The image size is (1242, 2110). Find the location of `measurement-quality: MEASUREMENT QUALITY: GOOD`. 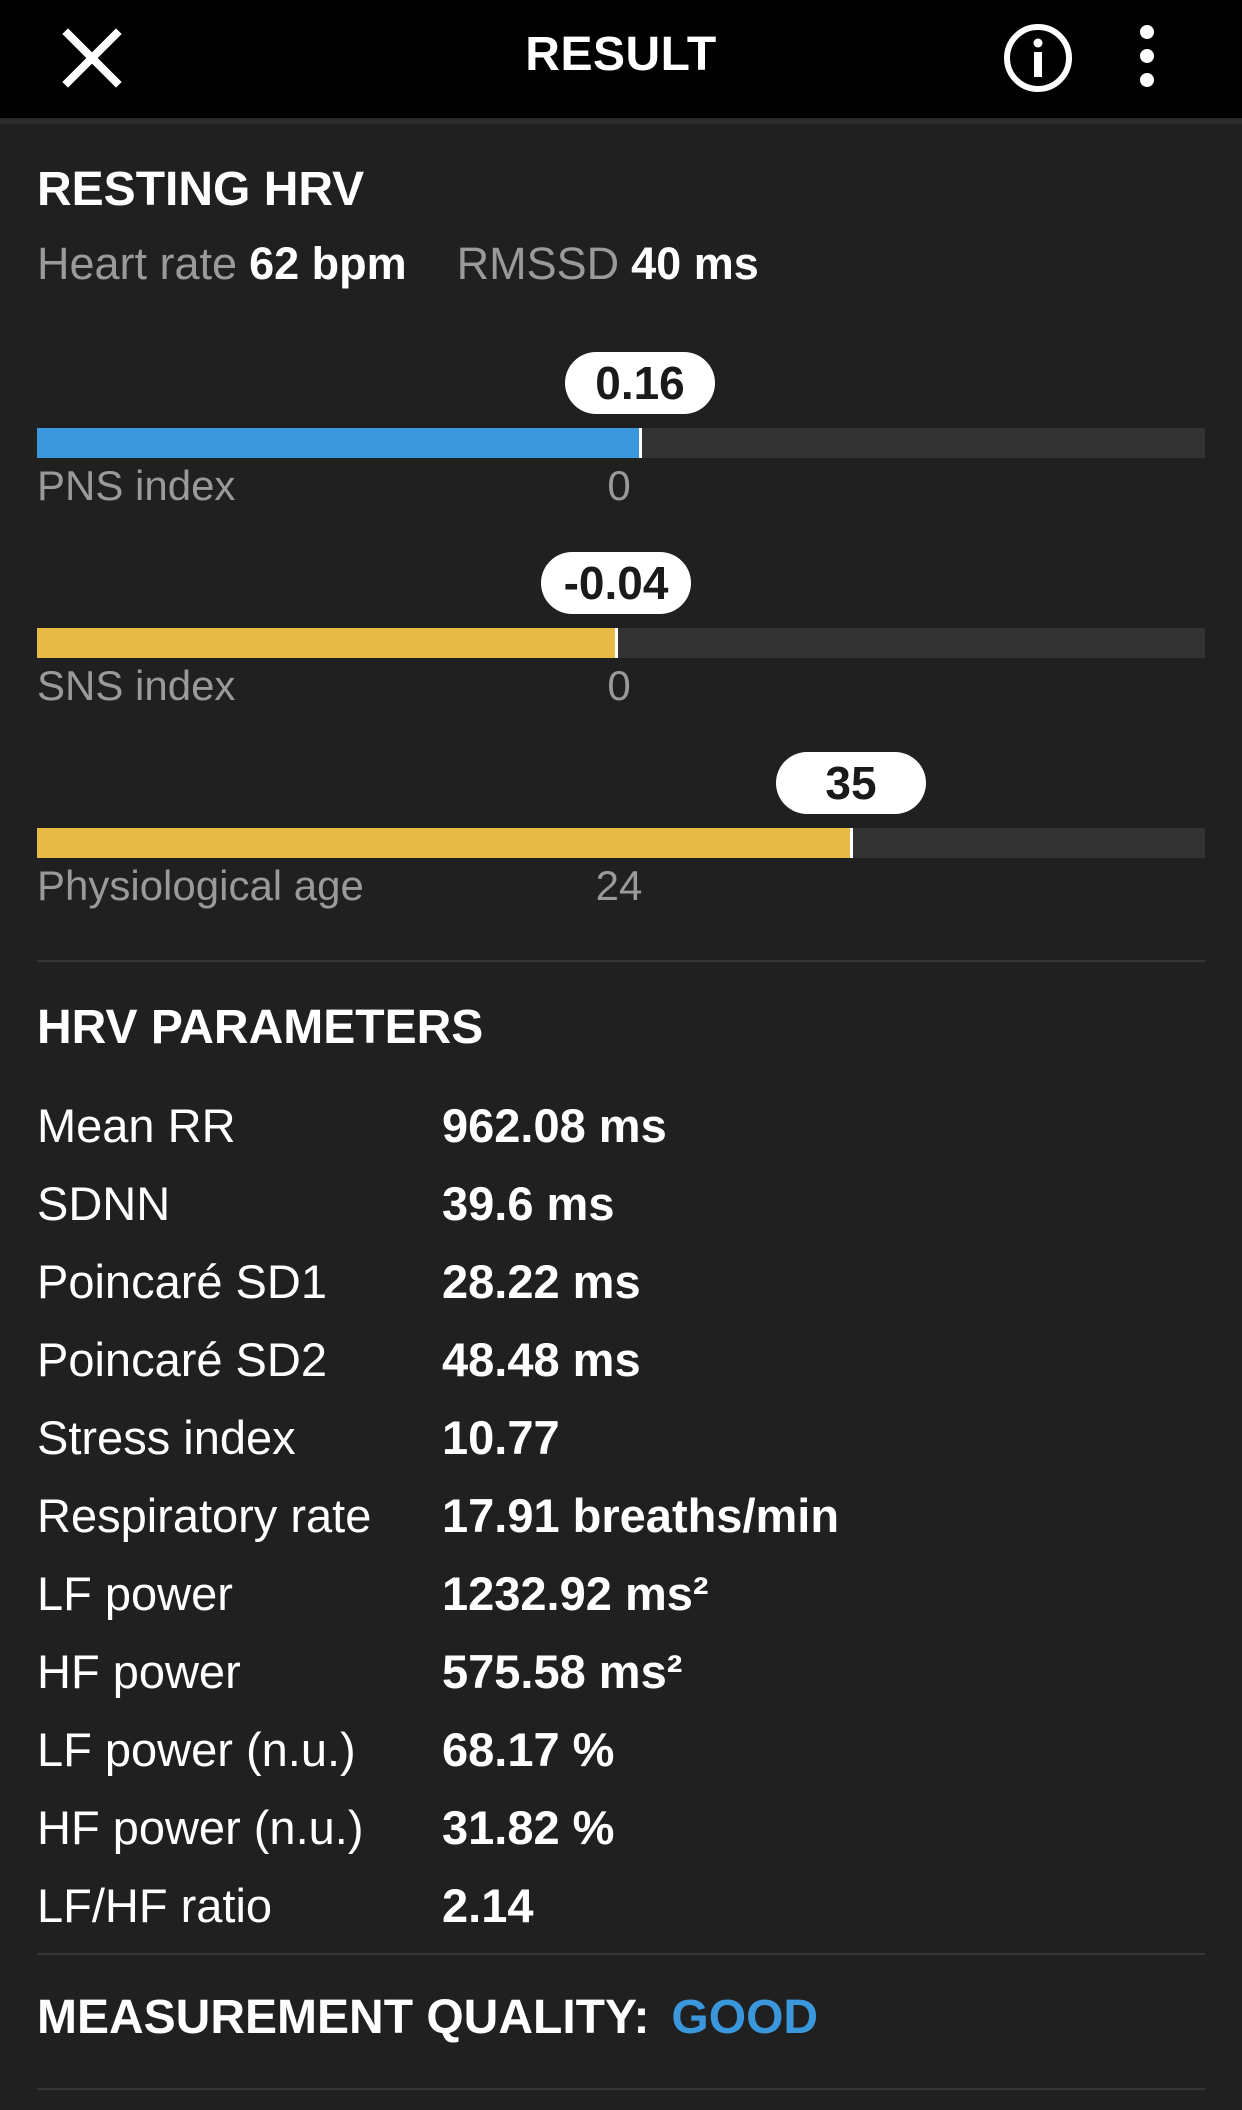

measurement-quality: MEASUREMENT QUALITY: GOOD is located at coordinates (427, 2017).